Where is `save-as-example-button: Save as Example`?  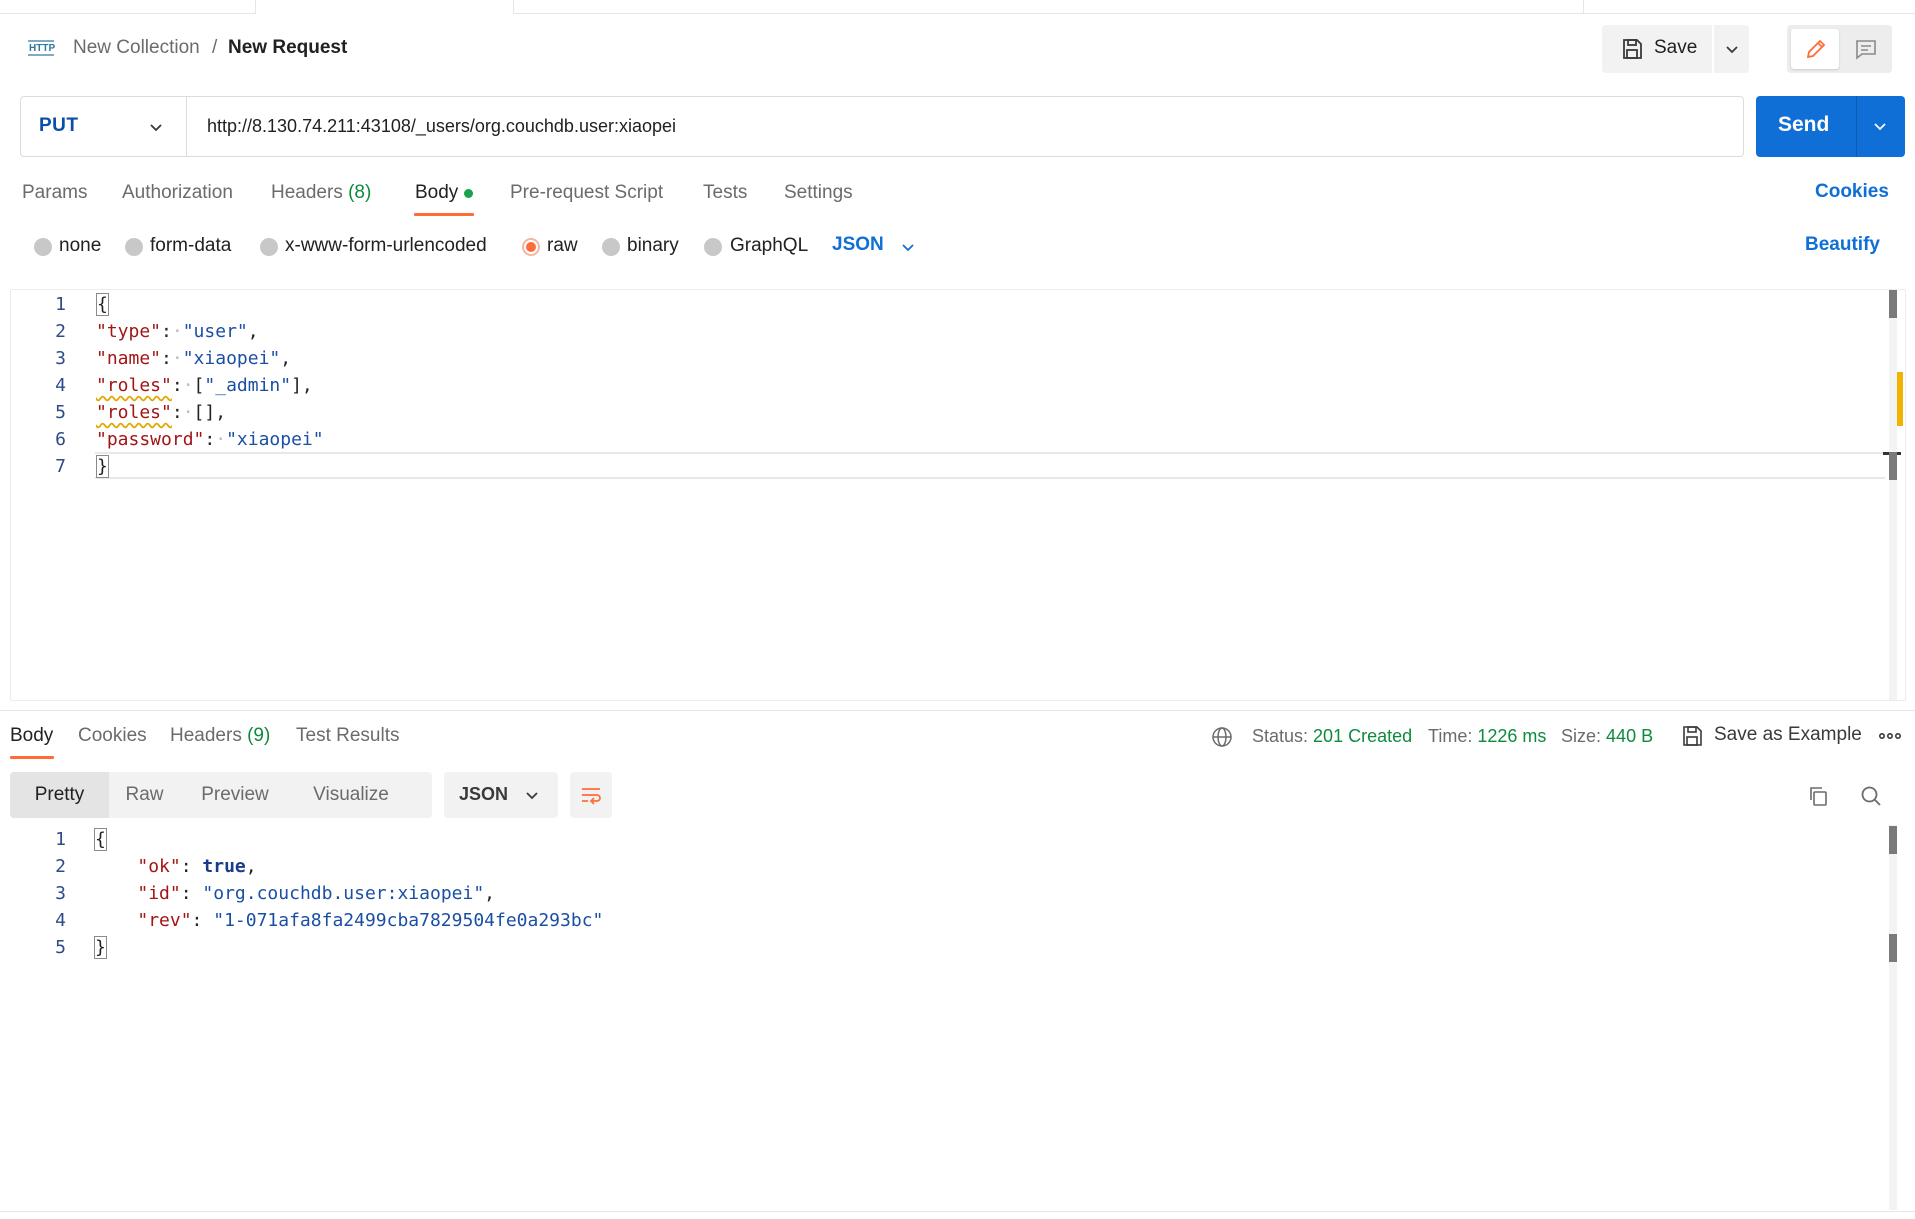
save-as-example-button: Save as Example is located at coordinates (1788, 735).